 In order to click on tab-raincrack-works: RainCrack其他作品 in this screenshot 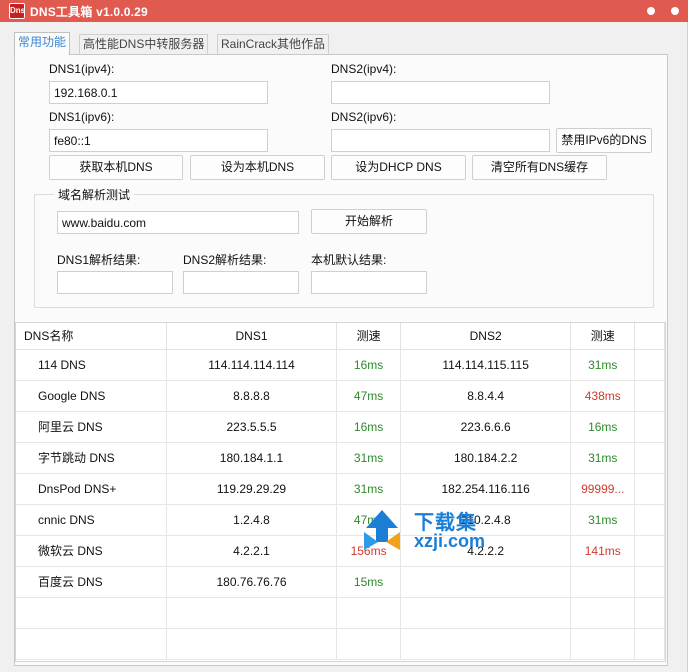, I will do `click(273, 44)`.